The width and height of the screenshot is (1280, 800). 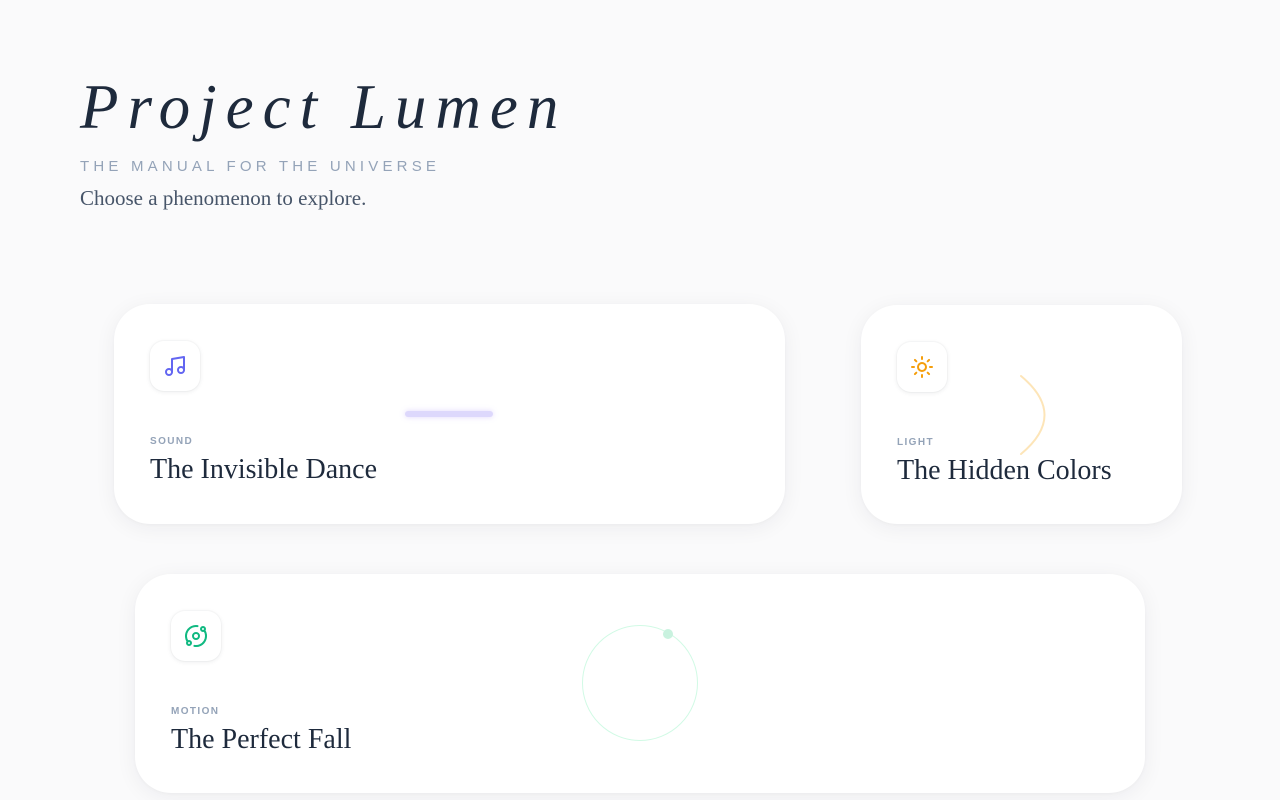 I want to click on motion-icon-tile, so click(x=196, y=636).